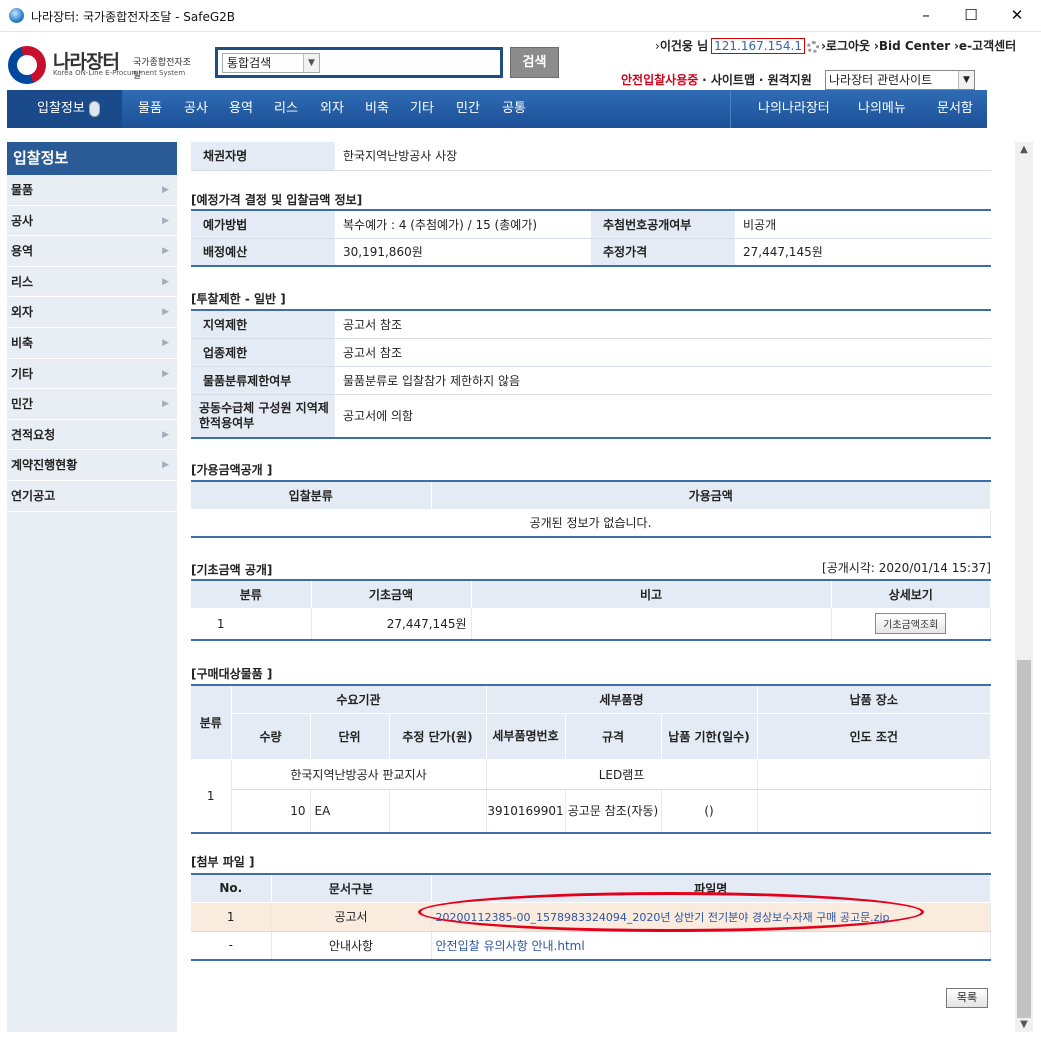 The width and height of the screenshot is (1041, 1040). I want to click on minimize-button: –, so click(926, 16).